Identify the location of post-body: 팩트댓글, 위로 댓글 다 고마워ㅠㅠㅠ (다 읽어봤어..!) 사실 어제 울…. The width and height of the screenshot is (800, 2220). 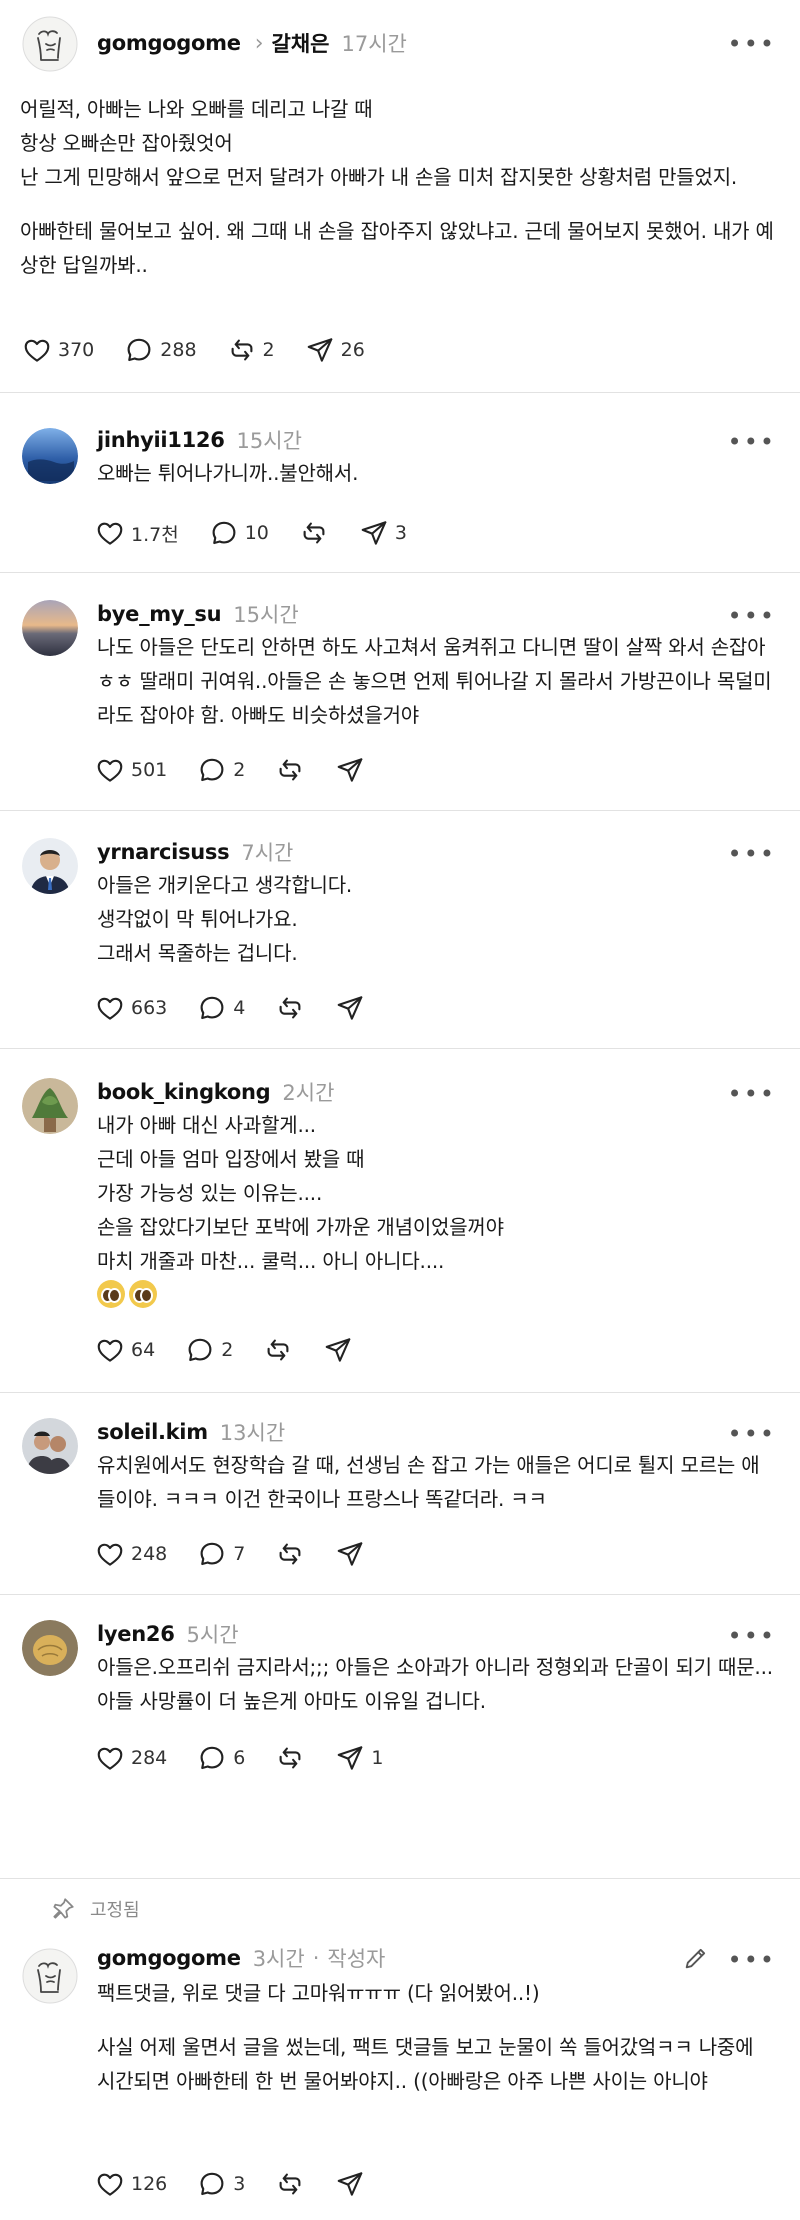
(435, 2037).